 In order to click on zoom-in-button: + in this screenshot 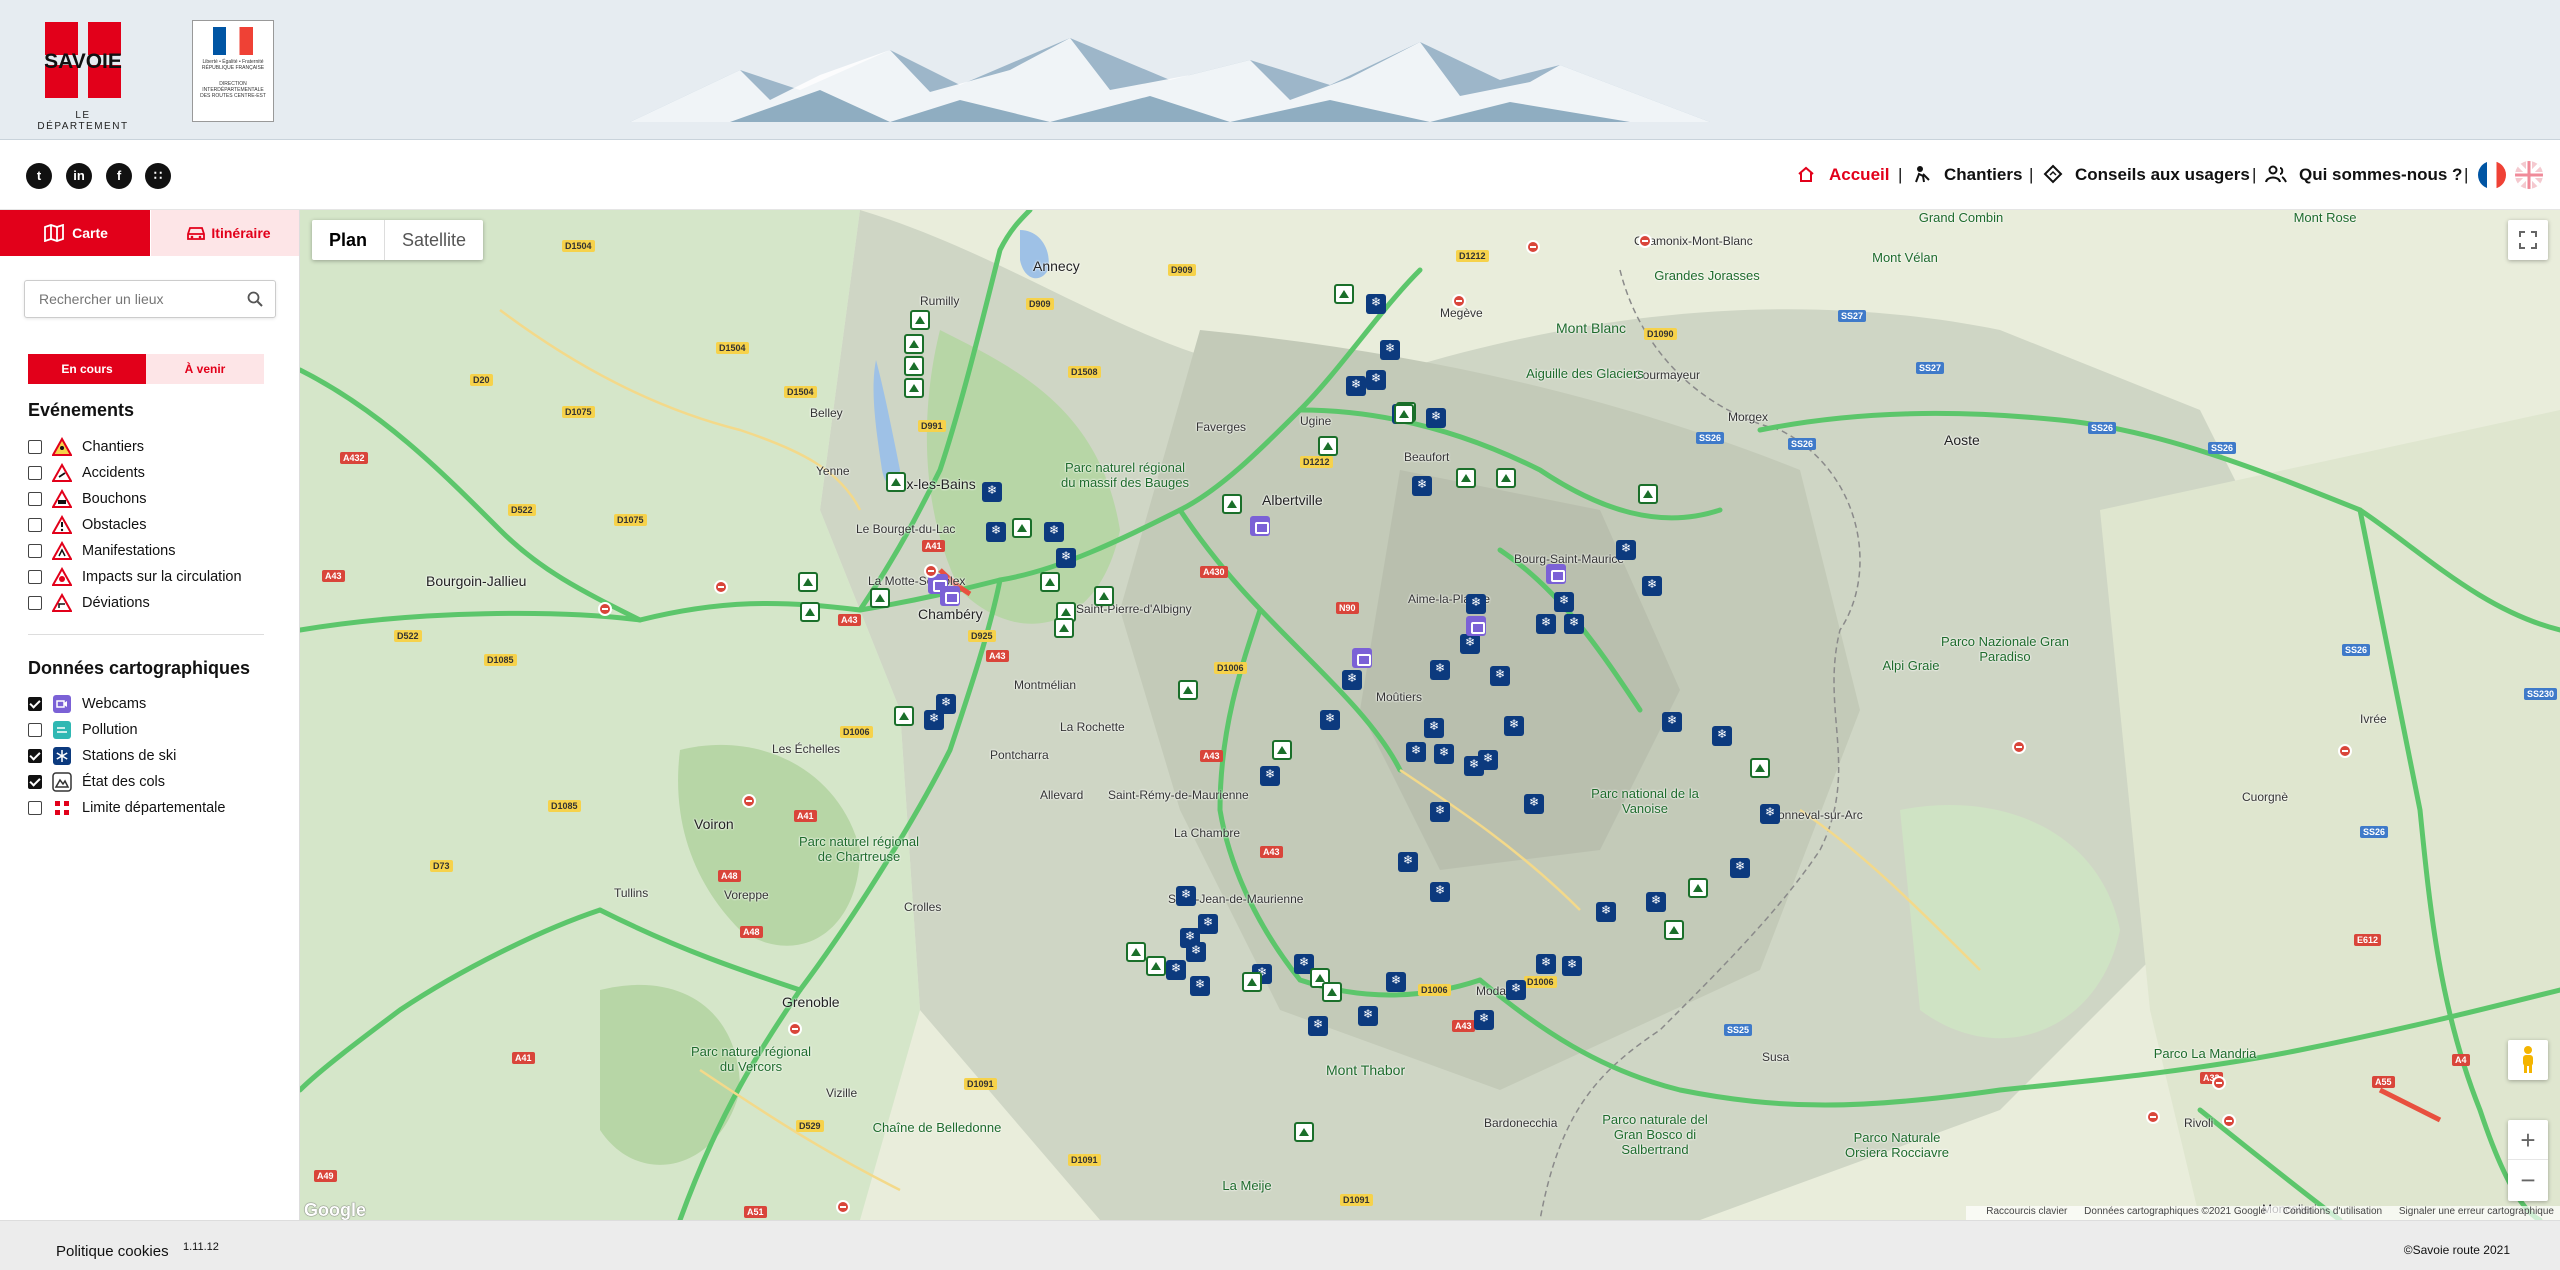, I will do `click(2528, 1140)`.